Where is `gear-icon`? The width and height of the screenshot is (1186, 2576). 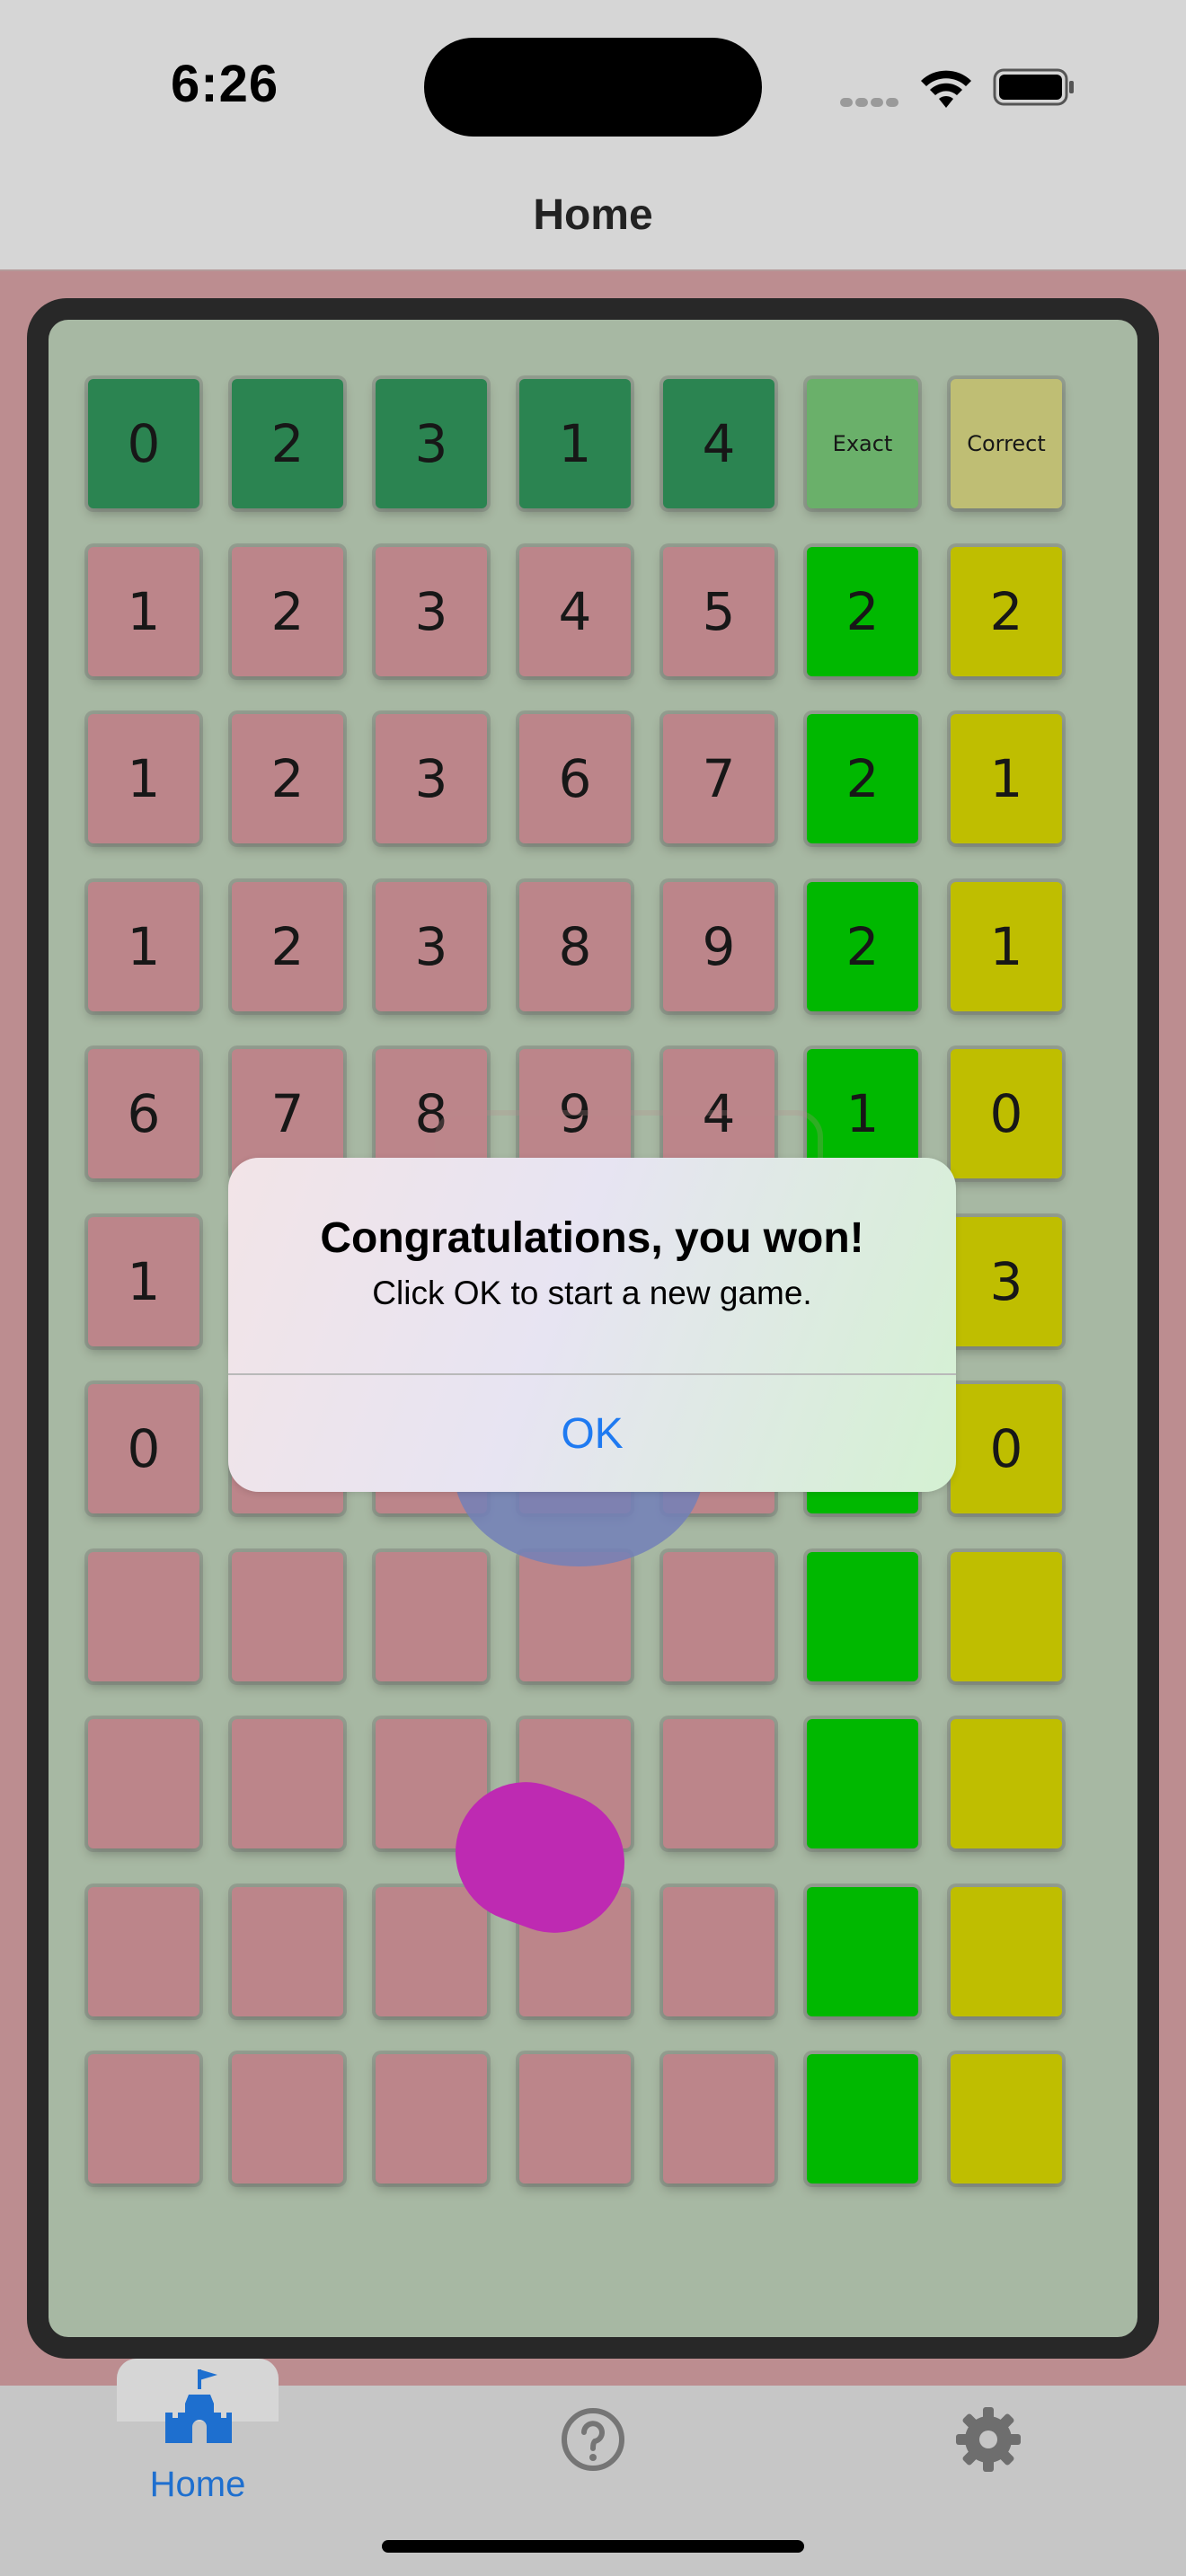 gear-icon is located at coordinates (988, 2439).